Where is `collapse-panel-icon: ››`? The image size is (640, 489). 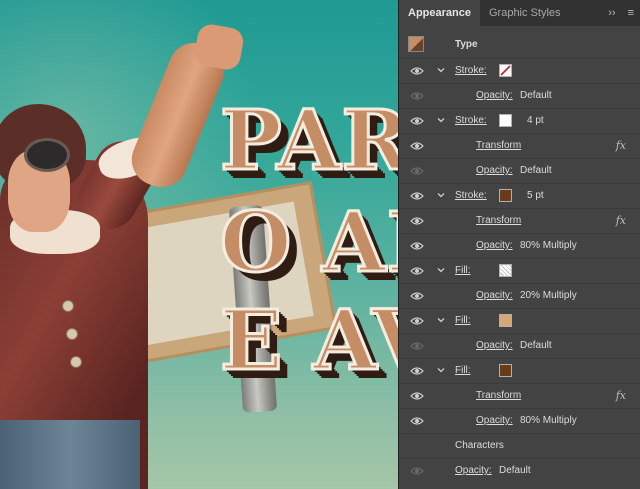
collapse-panel-icon: ›› is located at coordinates (611, 13).